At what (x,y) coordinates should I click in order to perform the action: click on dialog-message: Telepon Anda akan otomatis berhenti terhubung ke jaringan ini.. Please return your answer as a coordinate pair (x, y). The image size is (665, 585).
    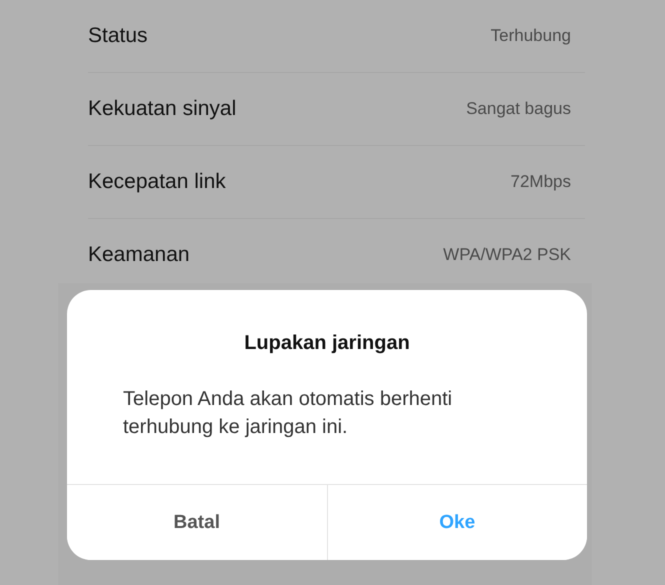
    Looking at the image, I should click on (288, 413).